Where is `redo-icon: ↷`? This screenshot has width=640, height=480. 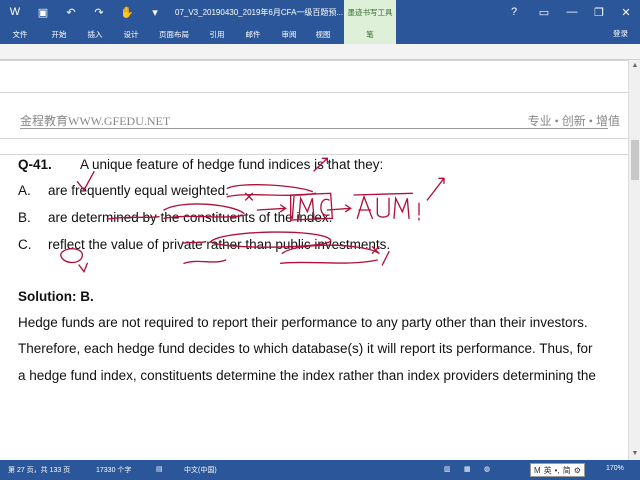
redo-icon: ↷ is located at coordinates (99, 12).